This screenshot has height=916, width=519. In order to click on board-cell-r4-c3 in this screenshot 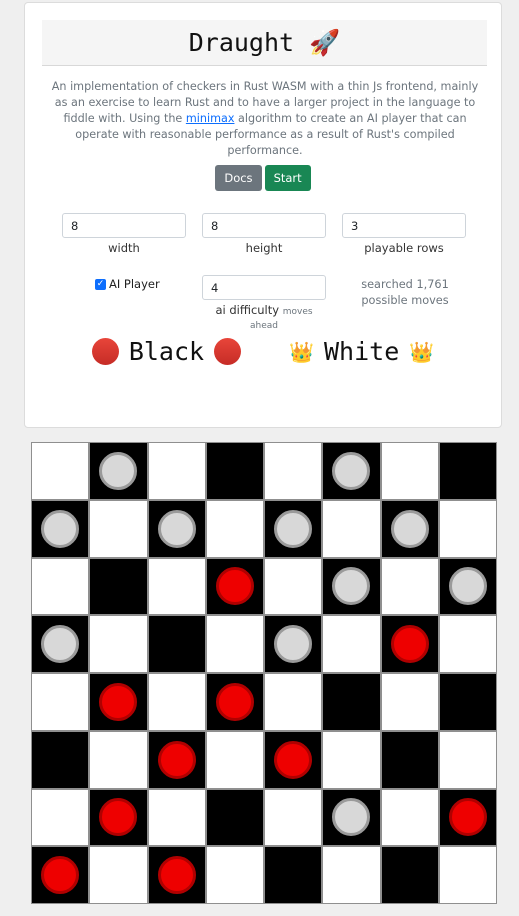, I will do `click(234, 702)`.